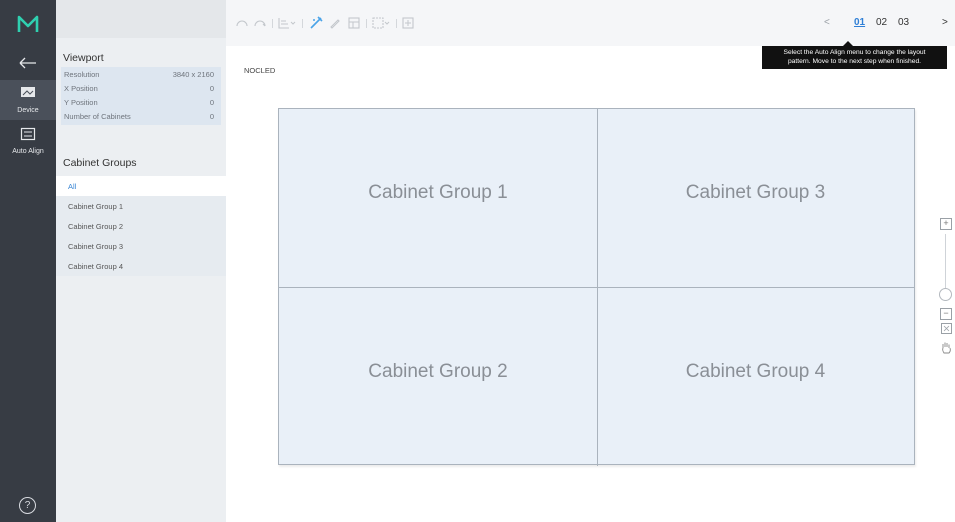 The image size is (955, 522). I want to click on device-name-label: NOCLED, so click(260, 70).